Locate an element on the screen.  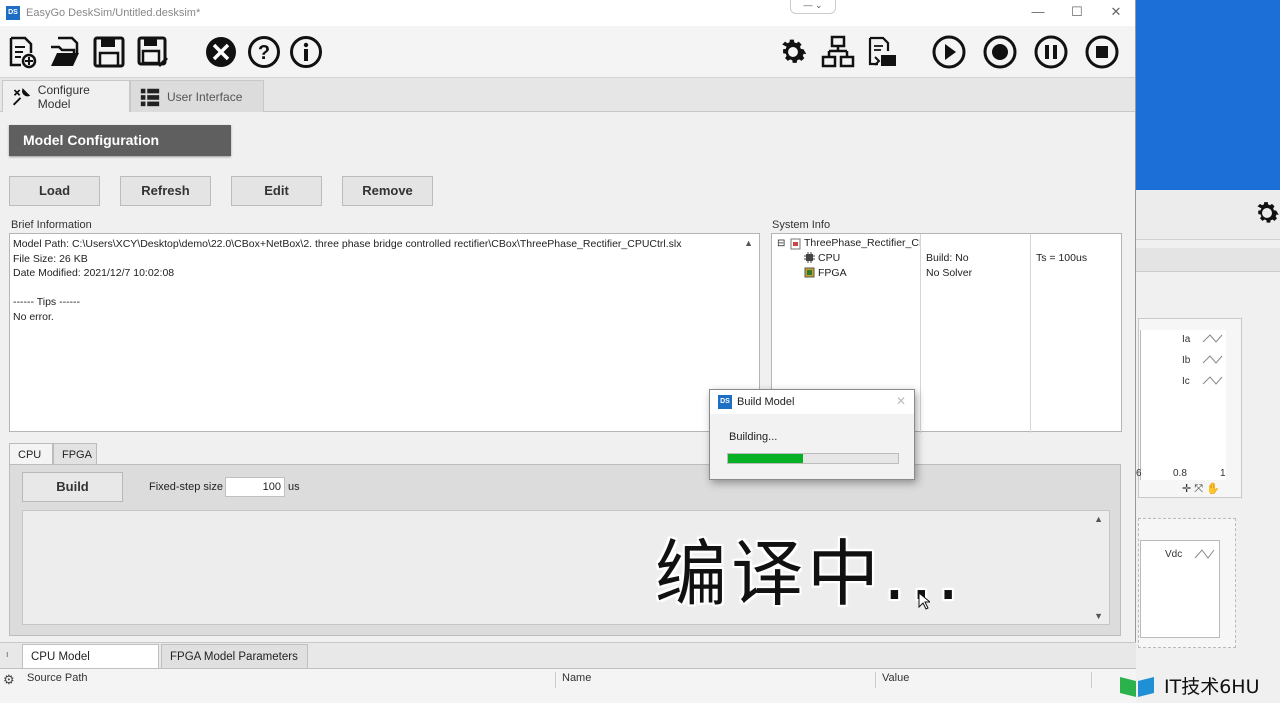
mouse-cursor-icon is located at coordinates (924, 601).